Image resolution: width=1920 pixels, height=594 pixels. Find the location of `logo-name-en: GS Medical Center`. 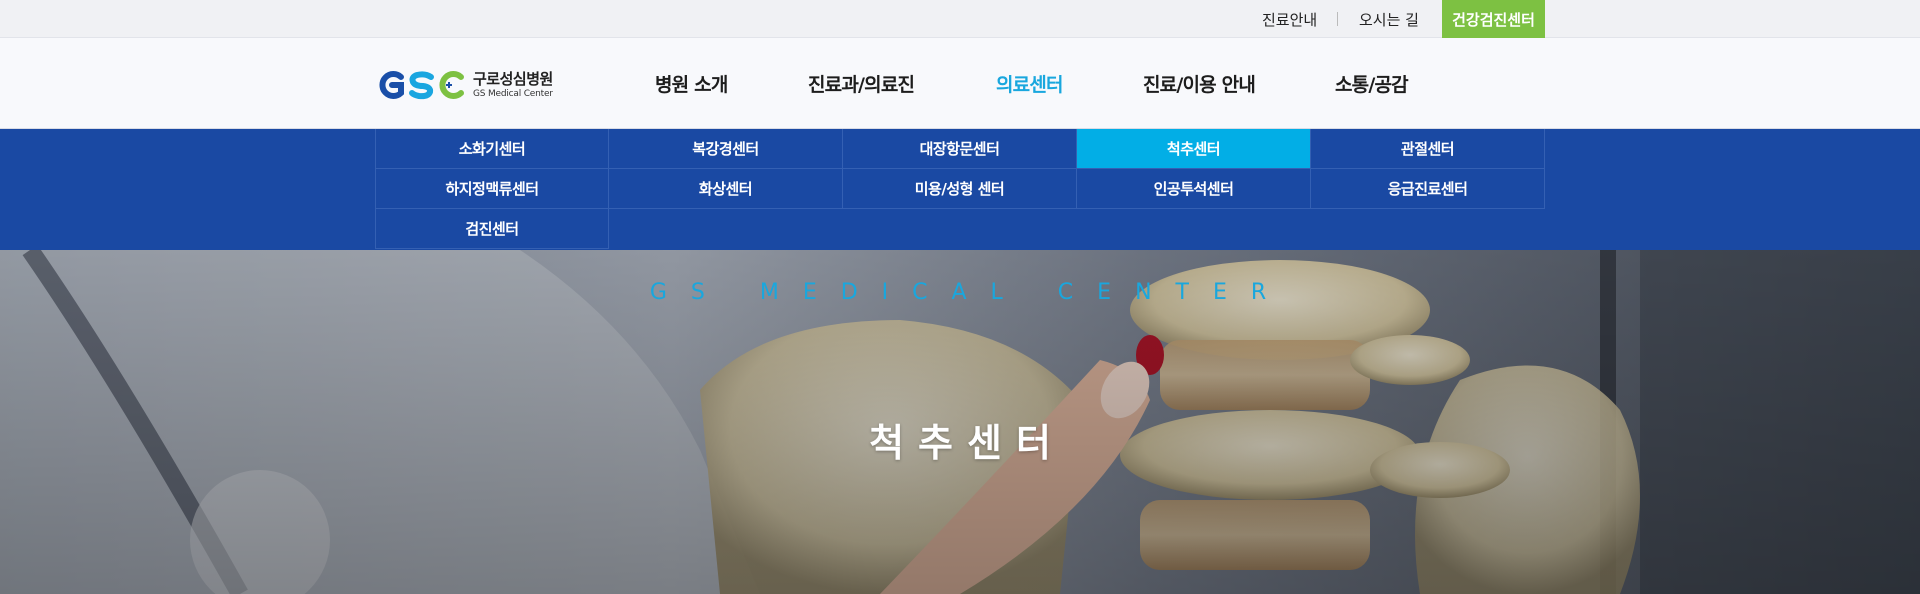

logo-name-en: GS Medical Center is located at coordinates (513, 93).